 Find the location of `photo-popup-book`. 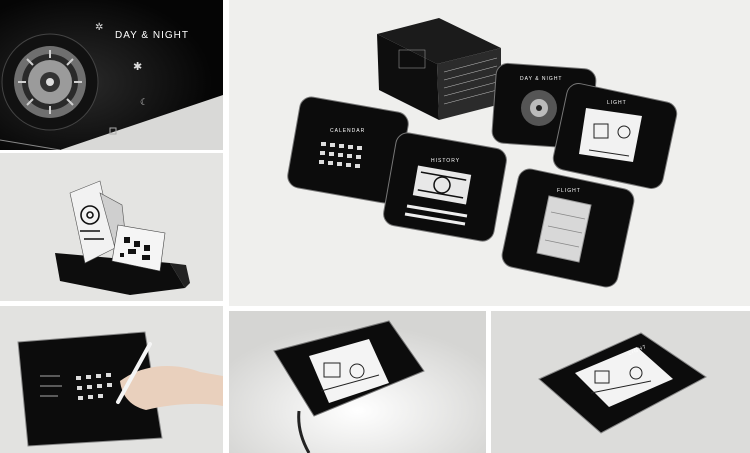

photo-popup-book is located at coordinates (111, 227).